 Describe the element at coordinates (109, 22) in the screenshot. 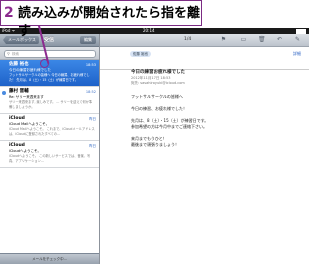

I see `step-instruction: 読み込みが開始されたら指を離す` at that location.